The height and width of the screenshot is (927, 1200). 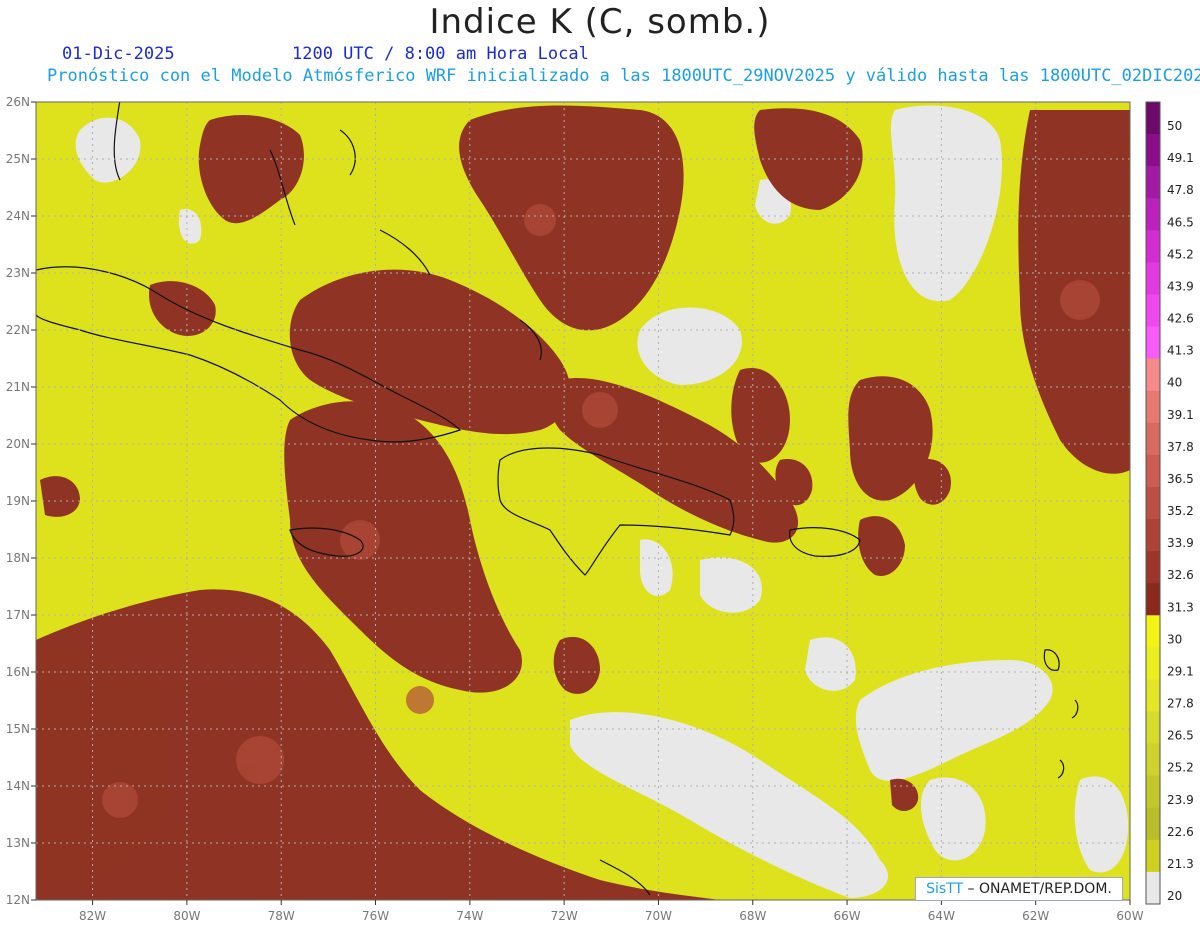 What do you see at coordinates (1180, 190) in the screenshot?
I see `colorbar-label: 47.8` at bounding box center [1180, 190].